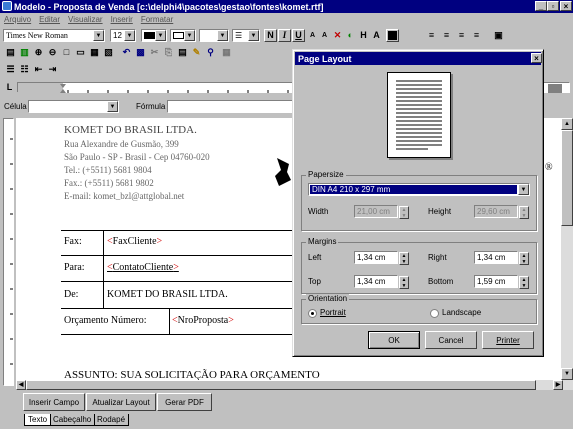 The width and height of the screenshot is (573, 429). Describe the element at coordinates (184, 402) in the screenshot. I see `generate-pdf-button: Gerar PDF` at that location.